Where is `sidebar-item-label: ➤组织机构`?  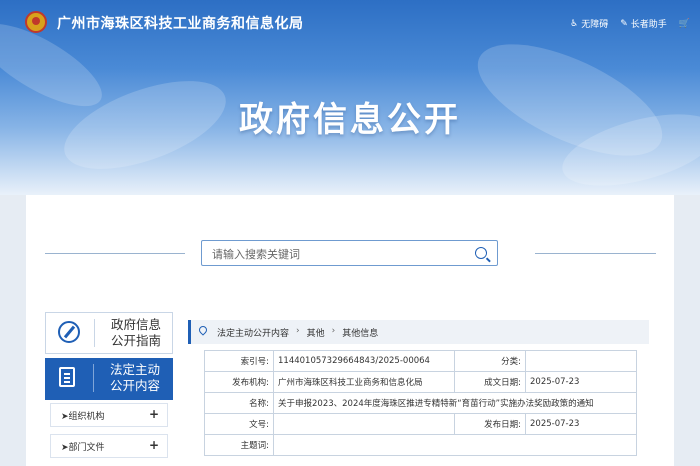
sidebar-item-label: ➤组织机构 is located at coordinates (83, 415).